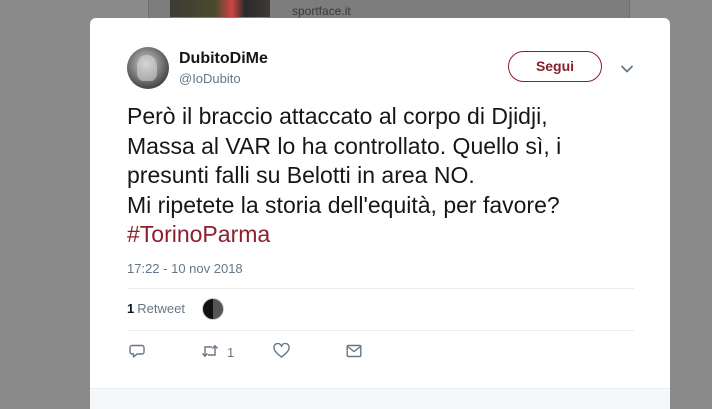 Image resolution: width=712 pixels, height=409 pixels. What do you see at coordinates (161, 308) in the screenshot?
I see `retweet-stats-label: Retweet` at bounding box center [161, 308].